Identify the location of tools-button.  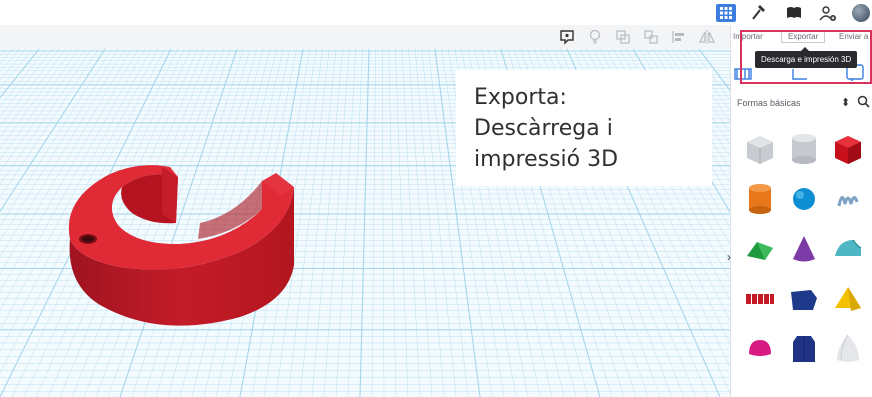
(760, 13).